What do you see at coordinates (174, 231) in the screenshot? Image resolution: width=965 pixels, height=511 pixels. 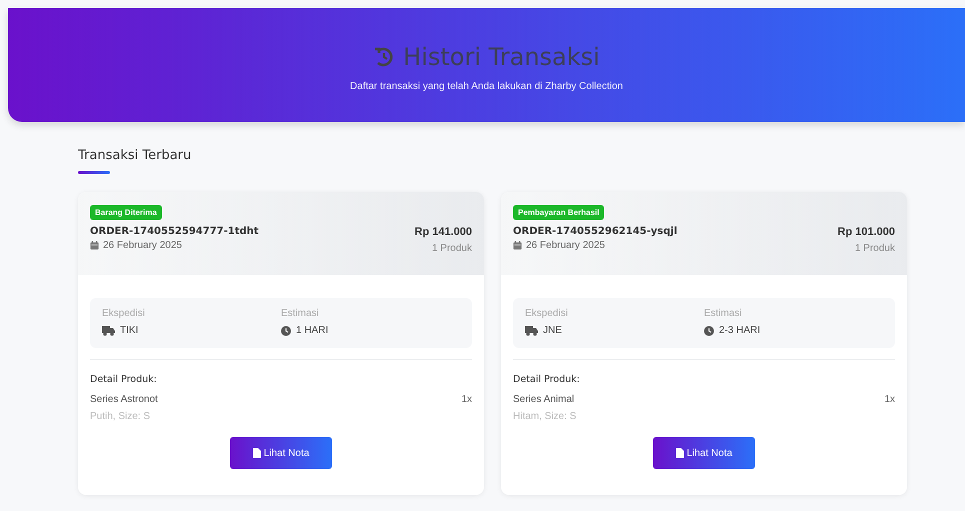 I see `order-id: ORDER-1740552594777-1tdht` at bounding box center [174, 231].